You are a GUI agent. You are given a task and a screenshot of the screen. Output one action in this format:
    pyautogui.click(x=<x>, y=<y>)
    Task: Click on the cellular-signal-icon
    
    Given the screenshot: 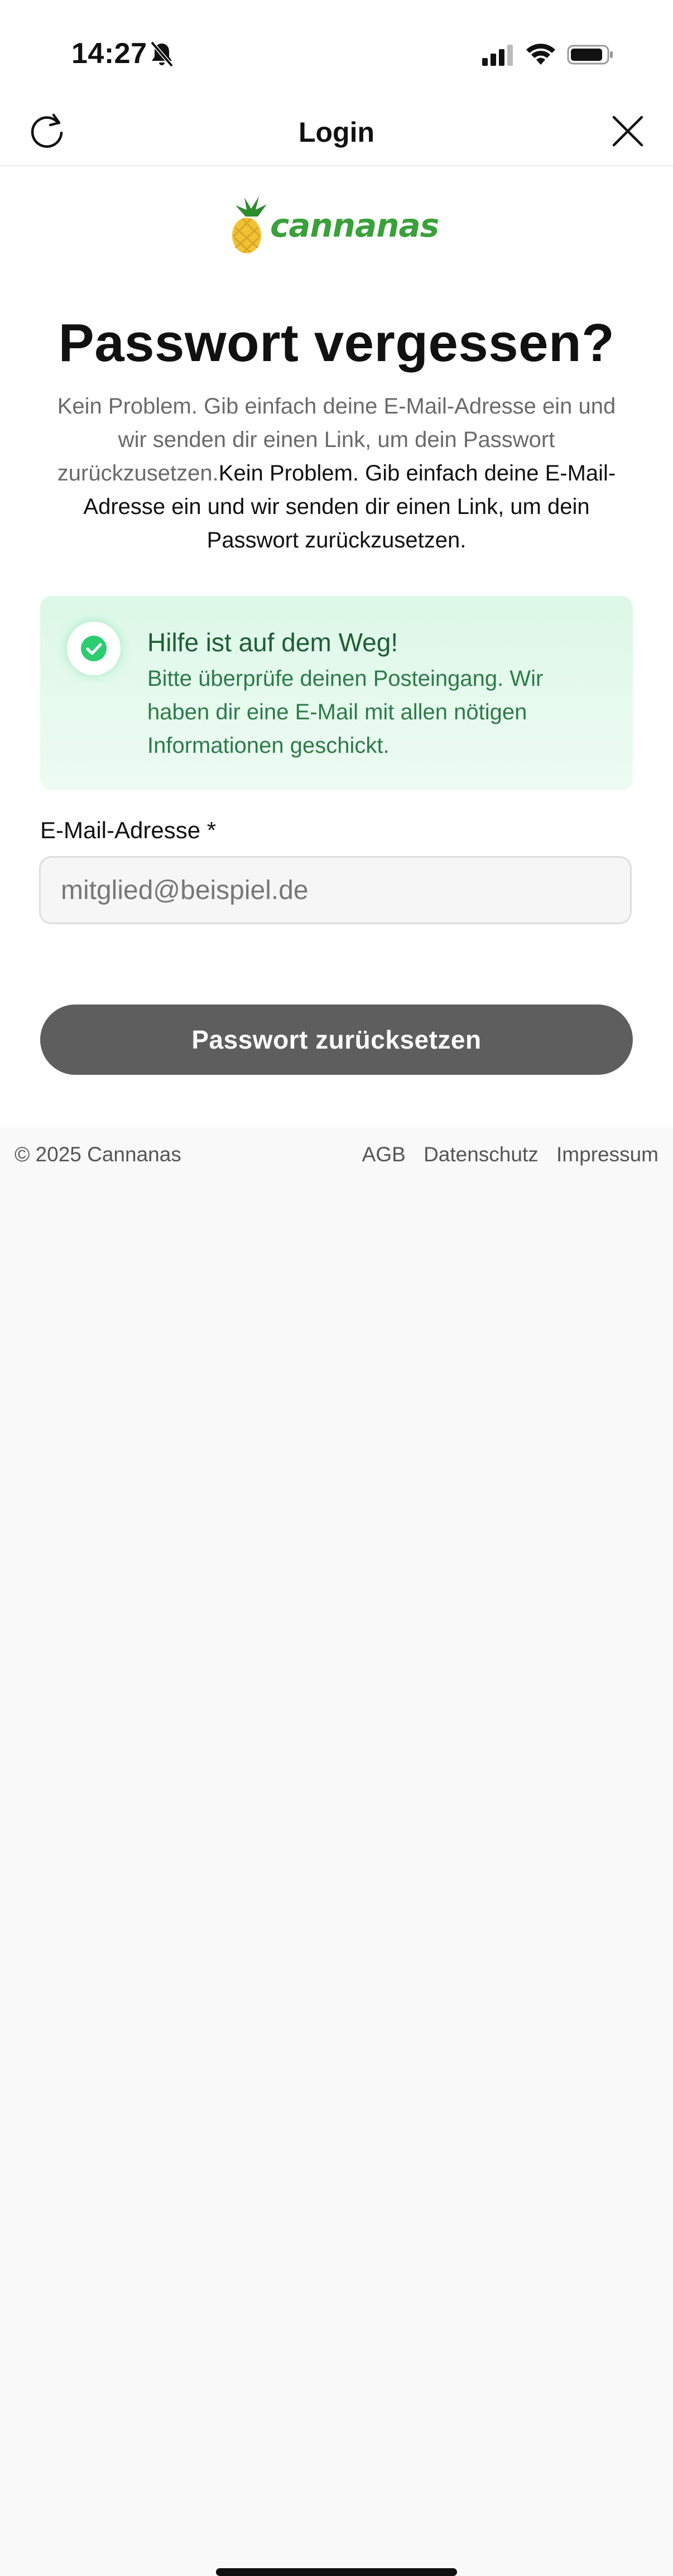 What is the action you would take?
    pyautogui.click(x=497, y=55)
    